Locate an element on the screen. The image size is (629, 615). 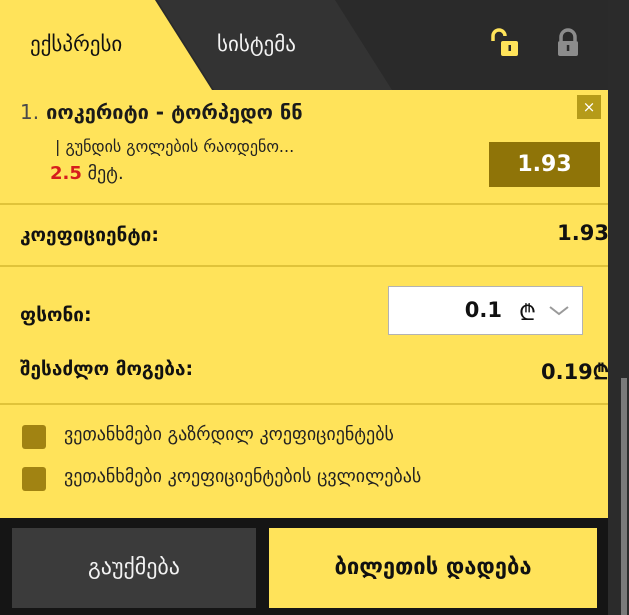
currency-symbol: ₾ is located at coordinates (527, 313).